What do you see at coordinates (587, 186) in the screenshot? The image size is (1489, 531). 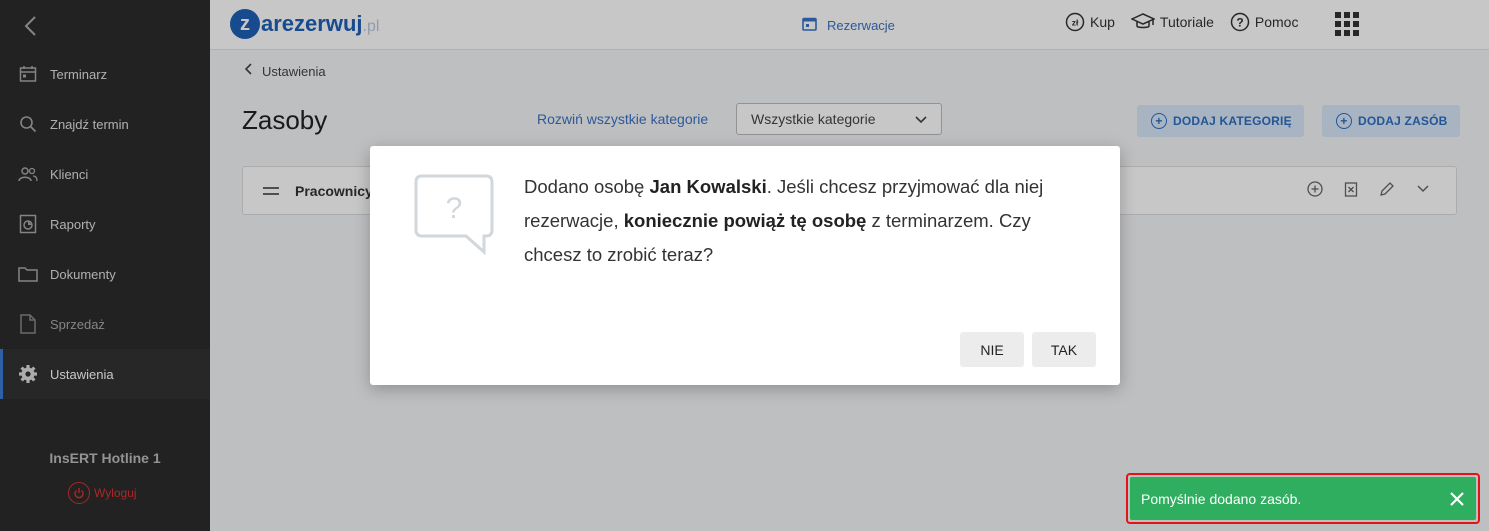 I see `dialog-text-1: Dodano osobę` at bounding box center [587, 186].